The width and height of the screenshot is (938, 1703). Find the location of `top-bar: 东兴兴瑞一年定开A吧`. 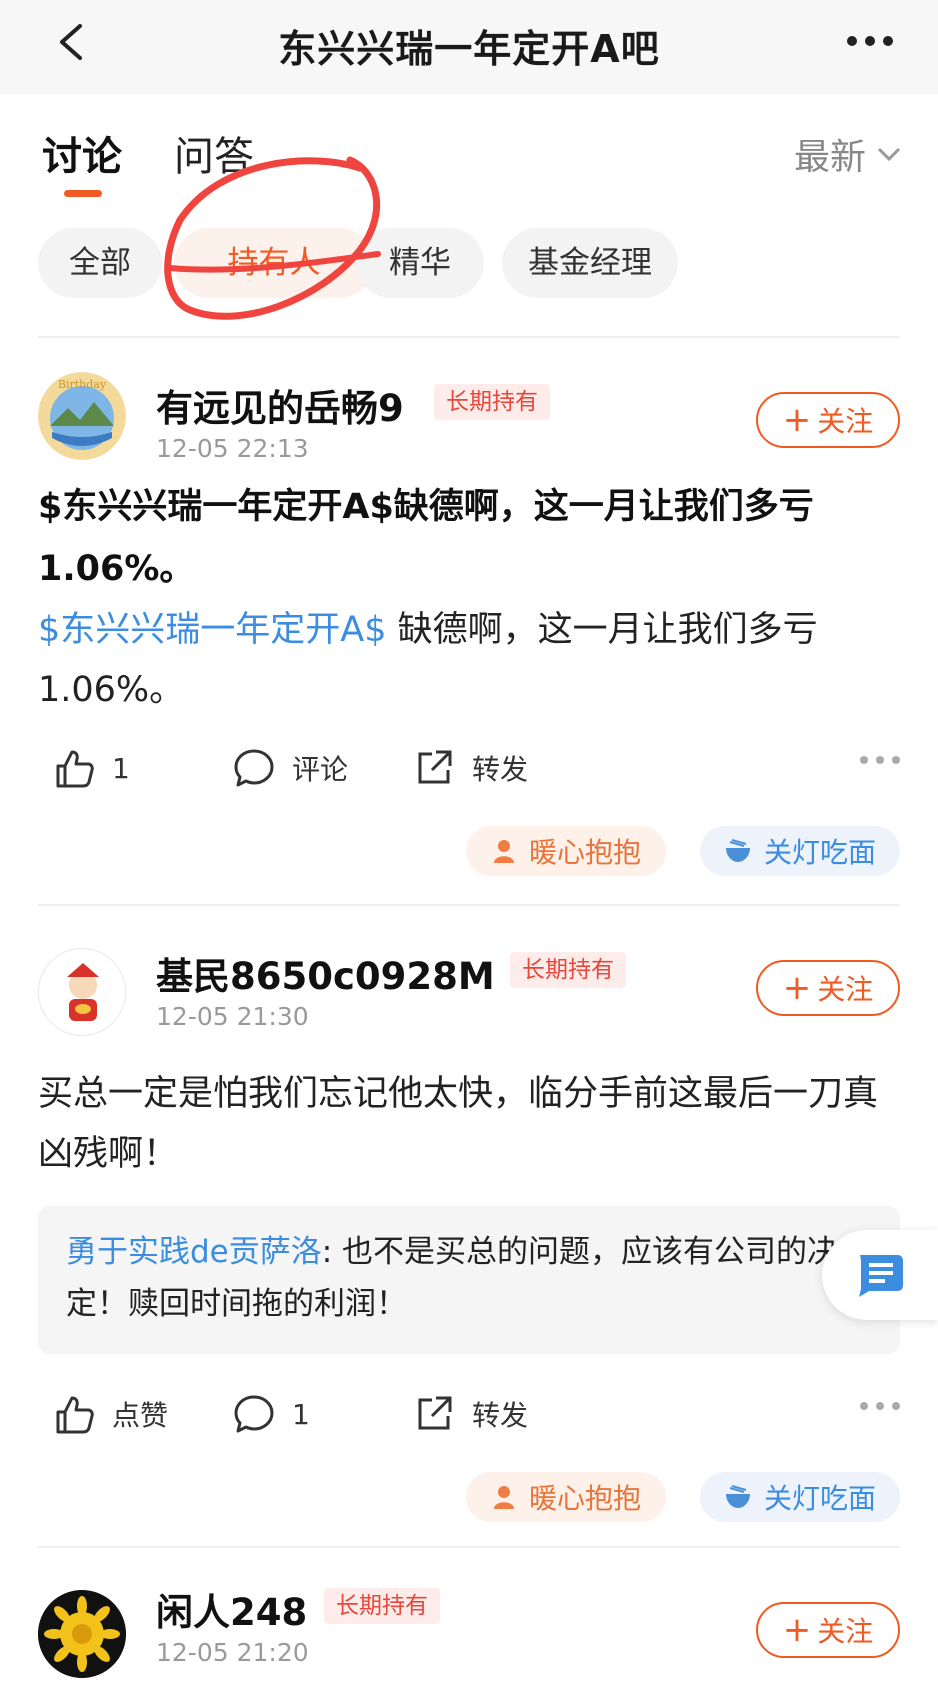

top-bar: 东兴兴瑞一年定开A吧 is located at coordinates (469, 47).